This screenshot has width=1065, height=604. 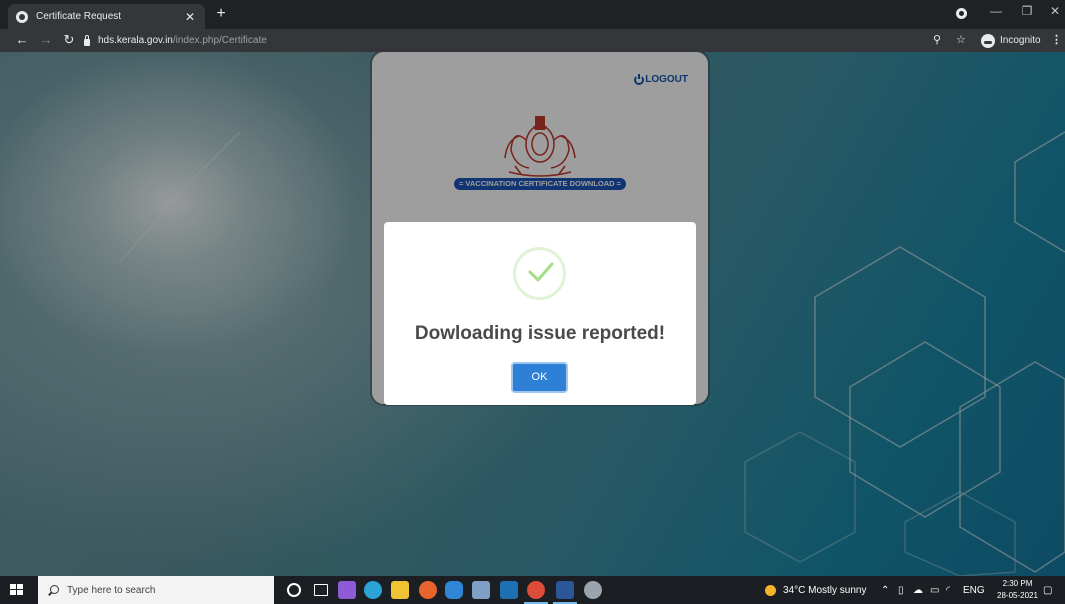 I want to click on clock-time: 2:30 PM, so click(x=1017, y=583).